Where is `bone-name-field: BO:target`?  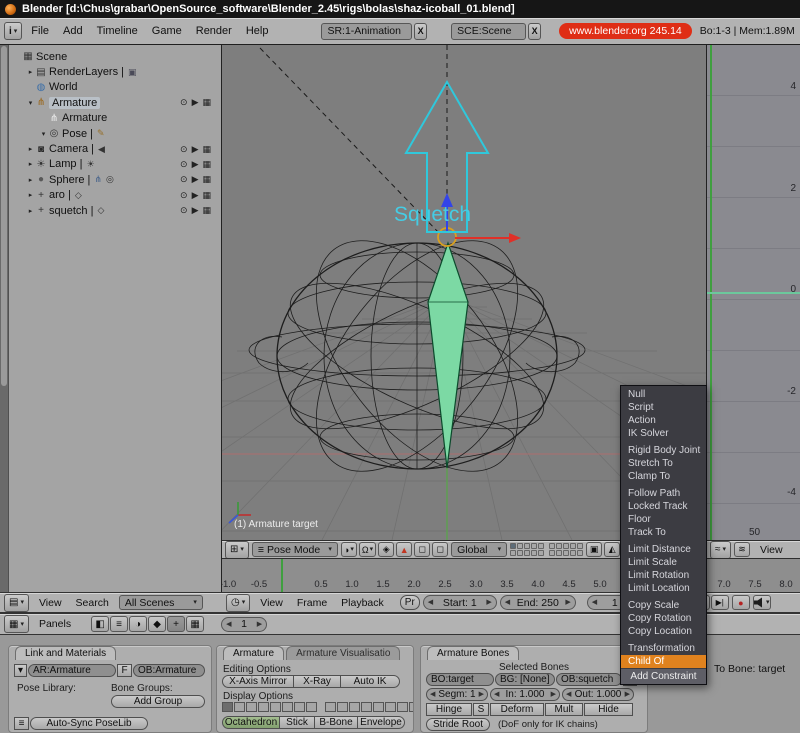 bone-name-field: BO:target is located at coordinates (460, 679).